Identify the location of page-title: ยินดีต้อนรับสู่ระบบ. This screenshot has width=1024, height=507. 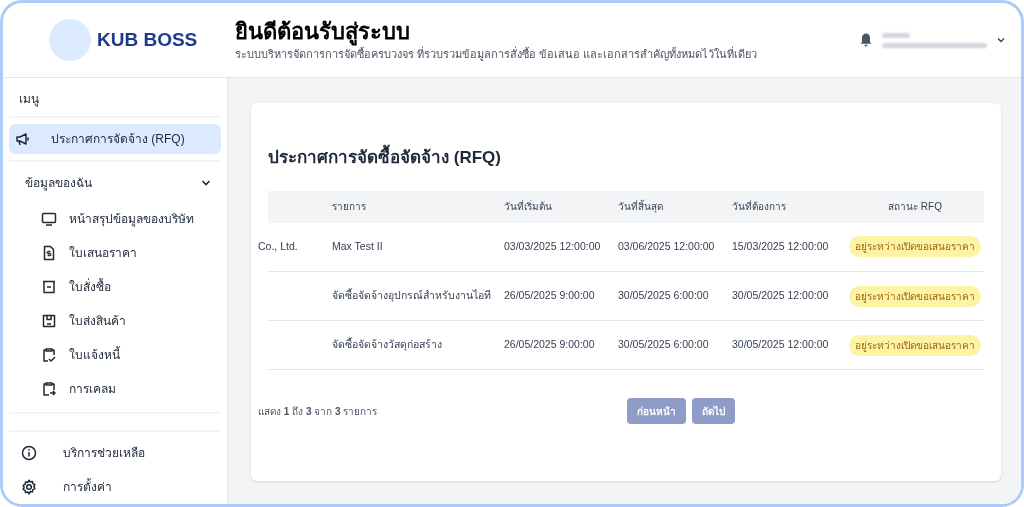
(322, 32).